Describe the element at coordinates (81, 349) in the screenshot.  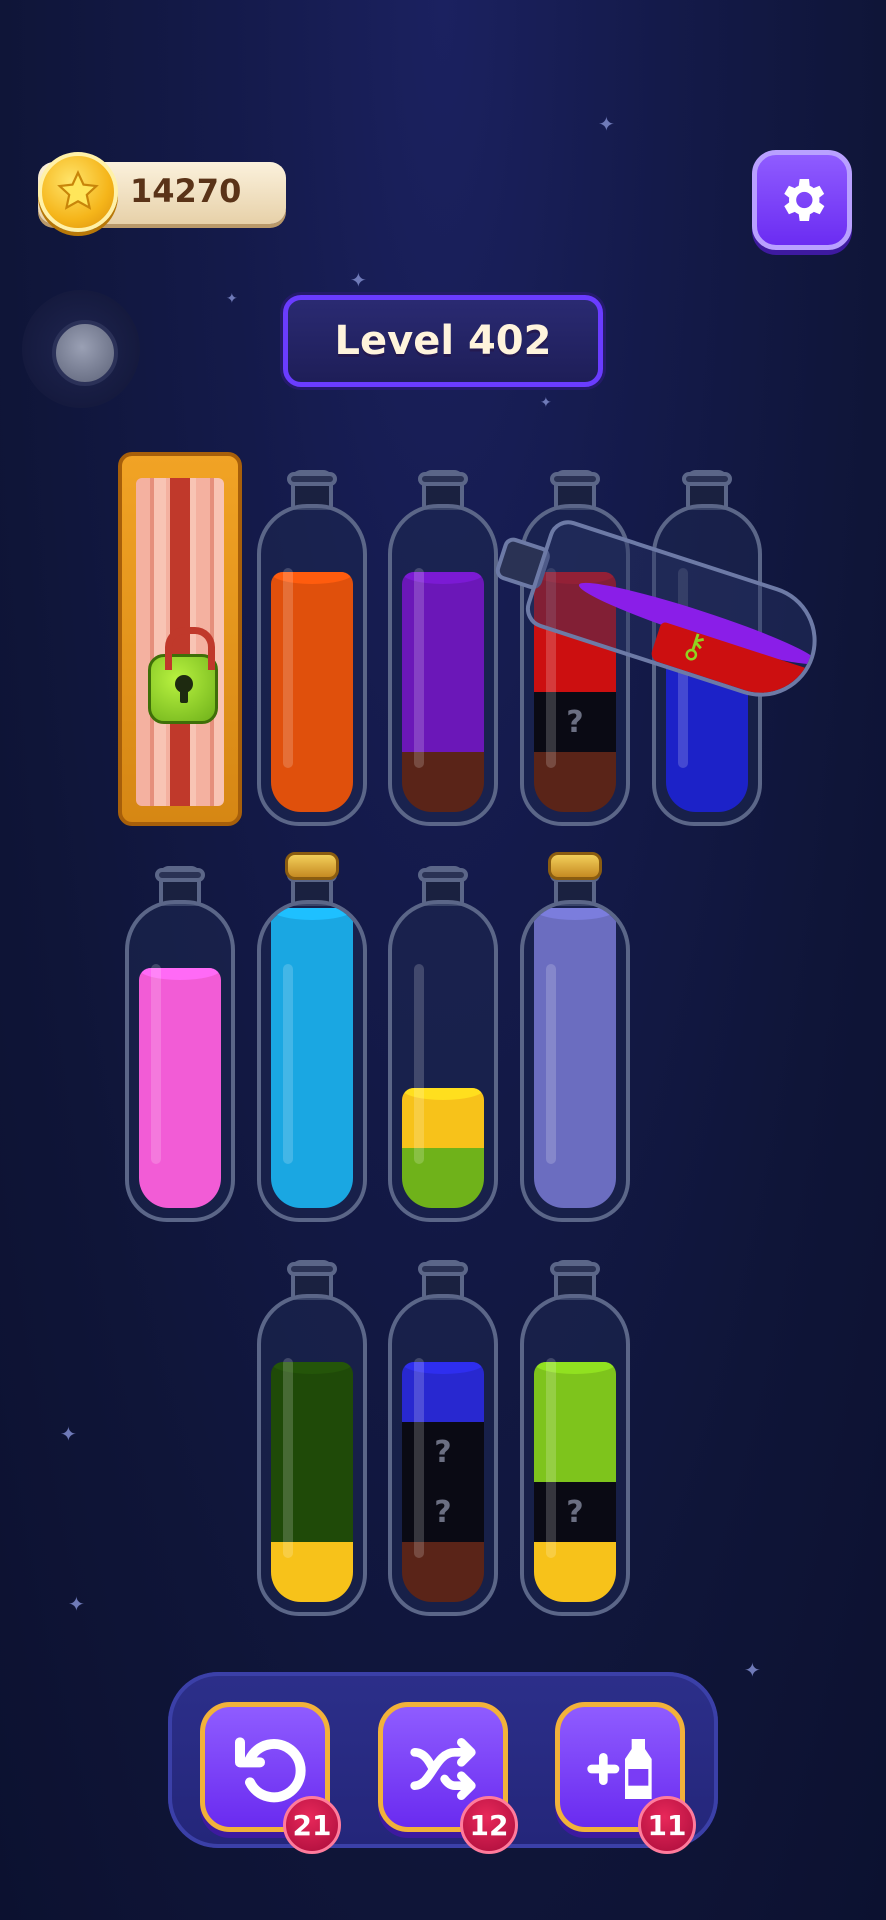
I see `joystick-button` at that location.